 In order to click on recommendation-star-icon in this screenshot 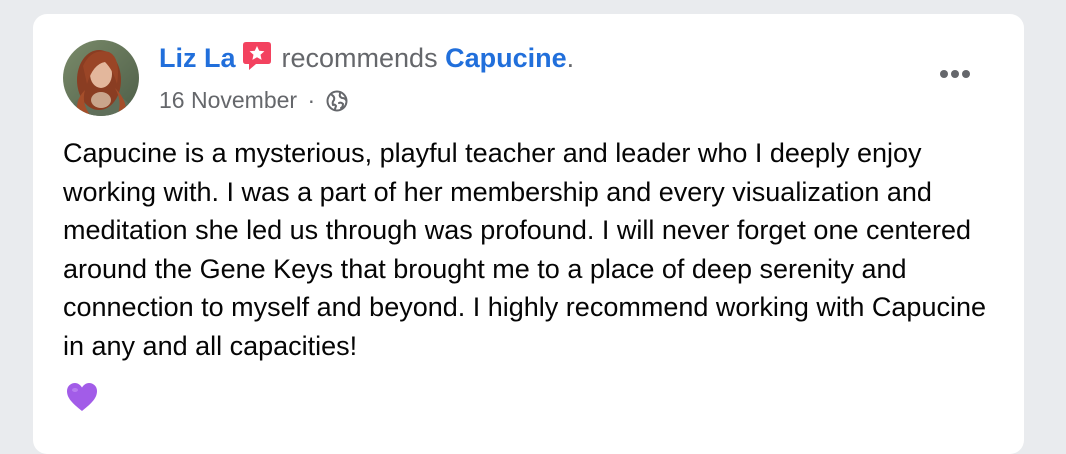, I will do `click(257, 56)`.